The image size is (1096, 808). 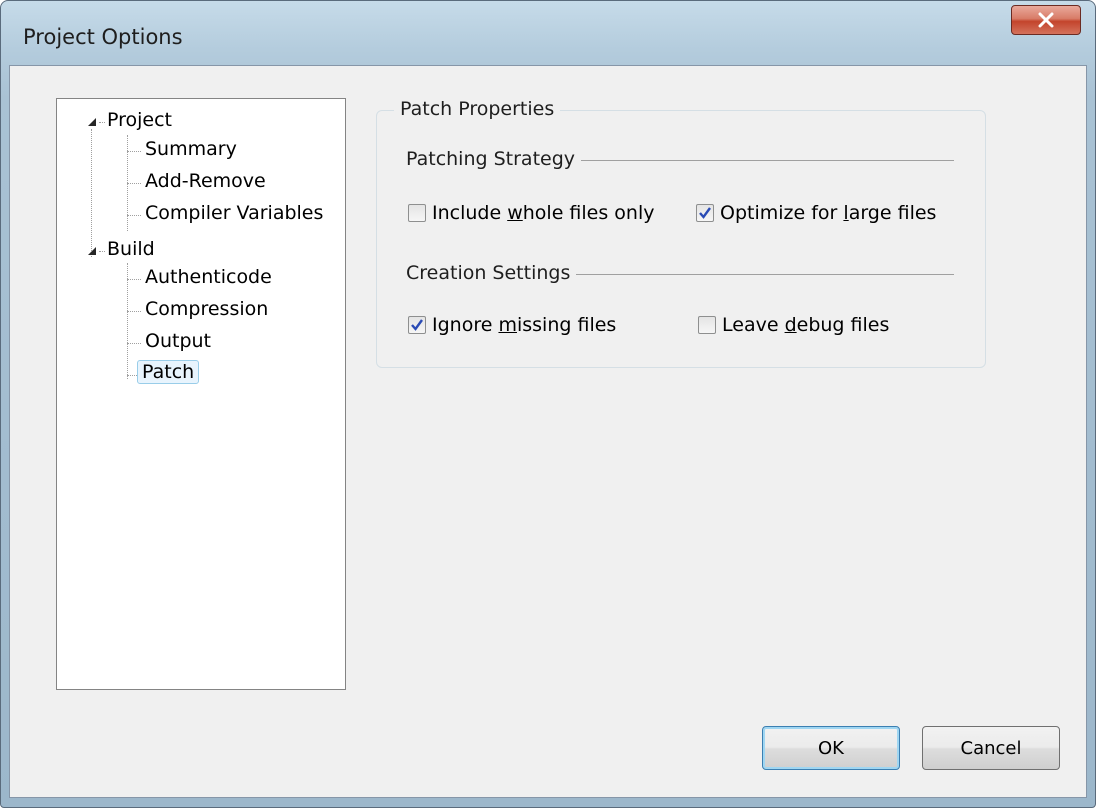 What do you see at coordinates (828, 213) in the screenshot?
I see `optimize-large-files-label: Optimize for large files` at bounding box center [828, 213].